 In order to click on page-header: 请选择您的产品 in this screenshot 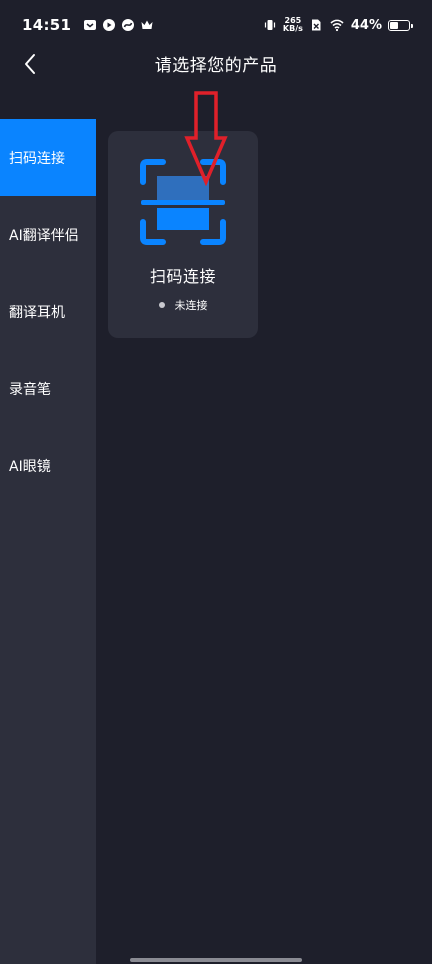, I will do `click(216, 63)`.